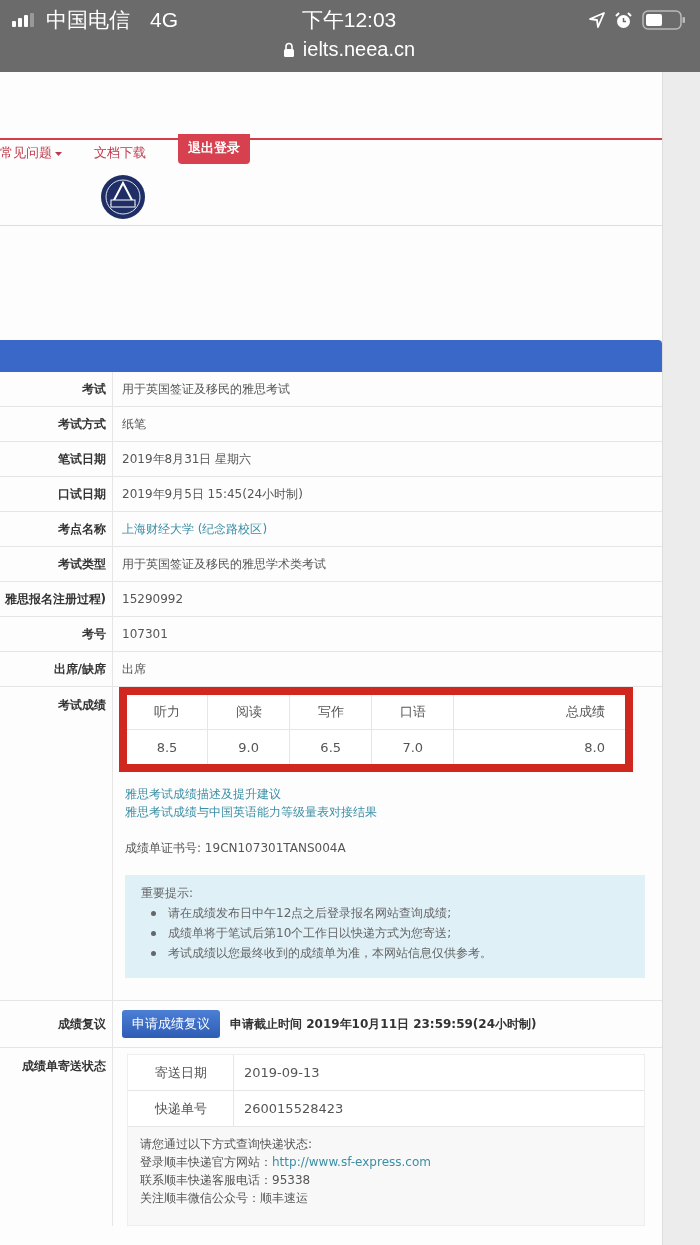 The width and height of the screenshot is (700, 1245). I want to click on field-label: 出席/缺席, so click(79, 669).